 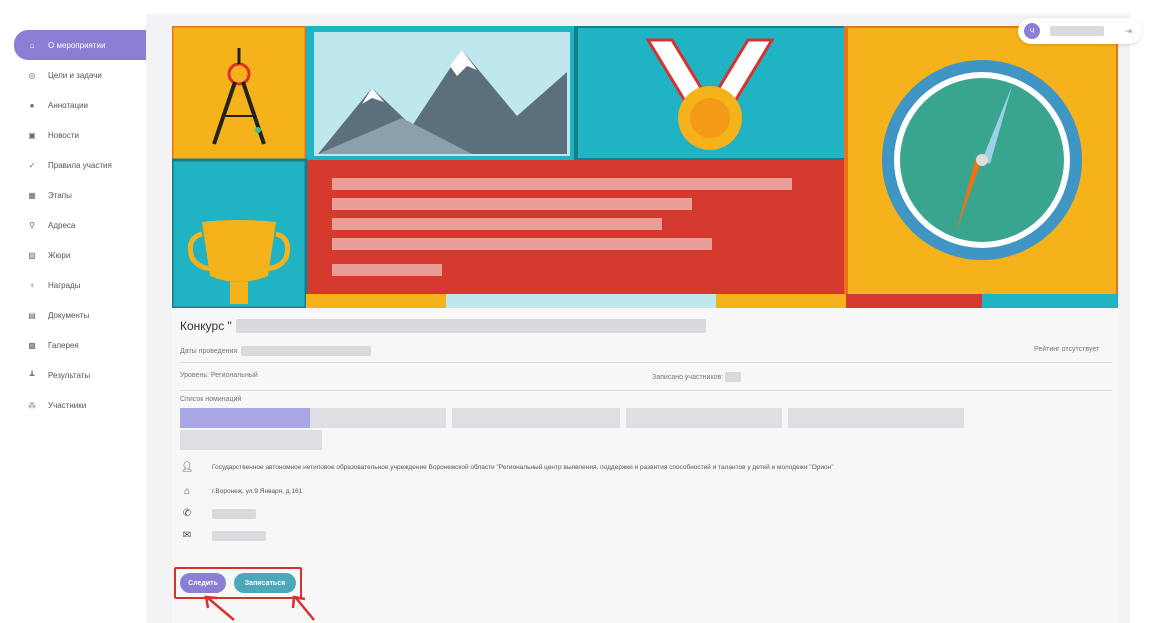 What do you see at coordinates (32, 315) in the screenshot?
I see `document-icon: ▤` at bounding box center [32, 315].